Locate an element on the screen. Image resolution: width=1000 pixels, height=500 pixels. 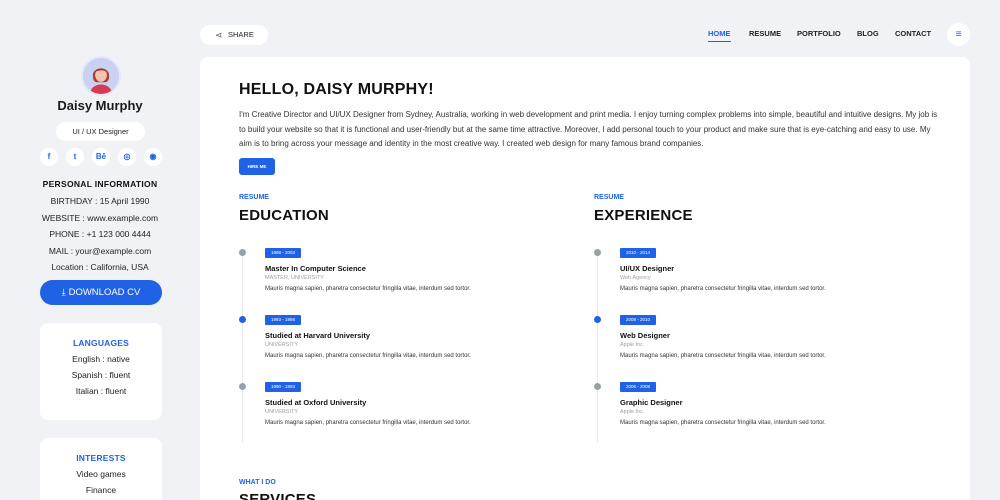
nav-contact: CONTACT is located at coordinates (913, 33).